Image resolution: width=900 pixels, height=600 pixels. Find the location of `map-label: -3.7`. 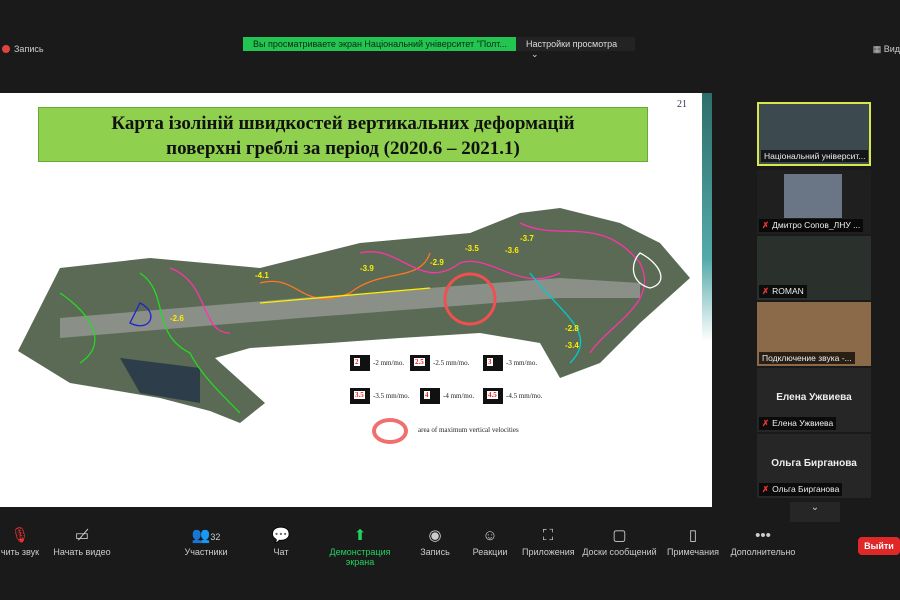

map-label: -3.7 is located at coordinates (527, 238).